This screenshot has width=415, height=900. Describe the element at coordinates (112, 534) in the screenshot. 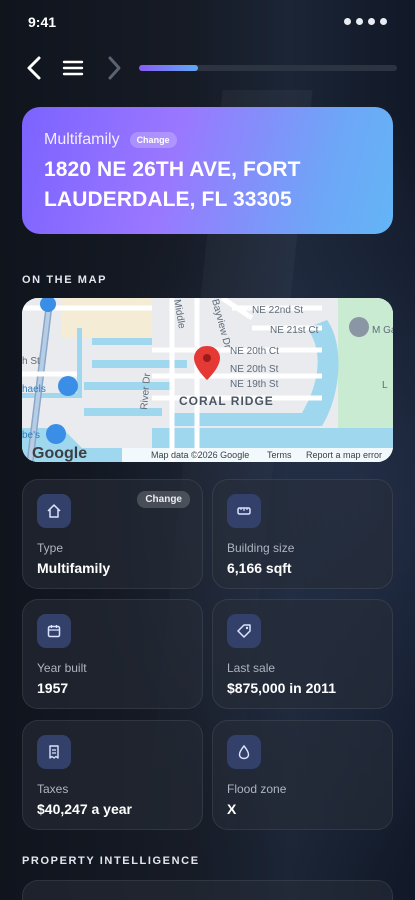

I see `fact-card-type: Change Type Multifamily` at that location.